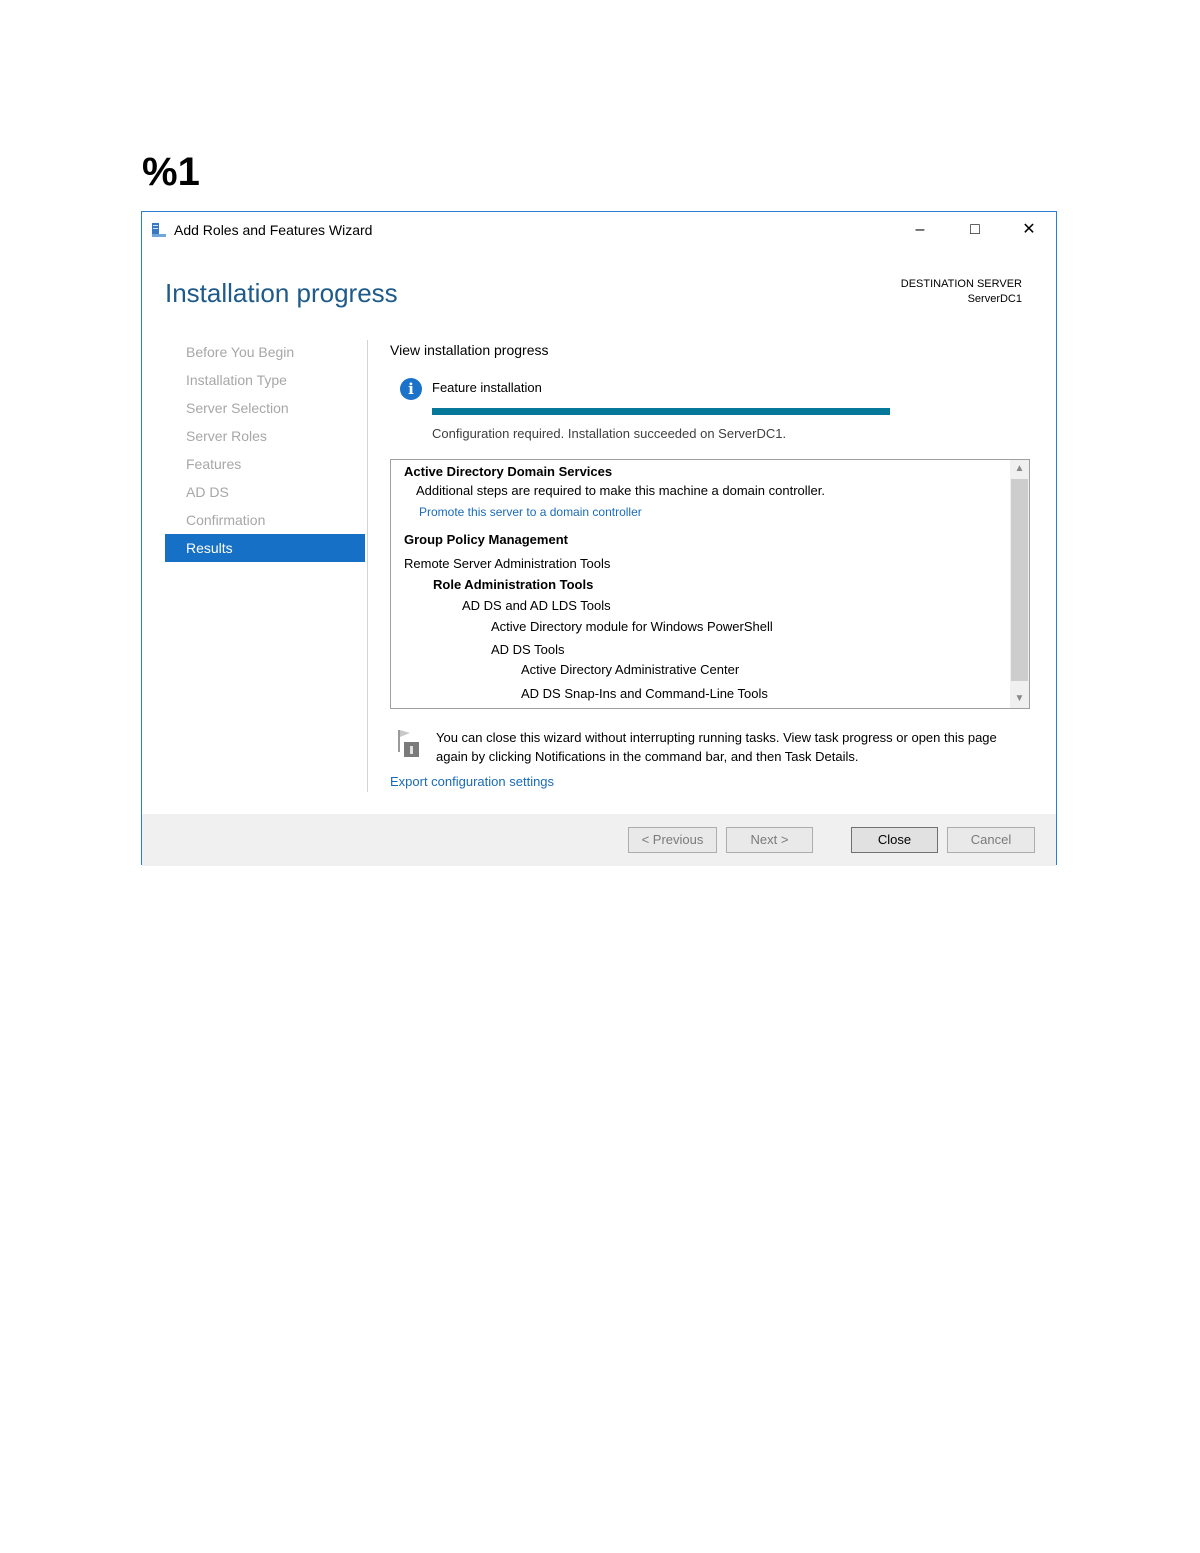 The height and width of the screenshot is (1553, 1200). What do you see at coordinates (644, 693) in the screenshot?
I see `result-item: AD DS Snap-Ins and Command-Line Tools` at bounding box center [644, 693].